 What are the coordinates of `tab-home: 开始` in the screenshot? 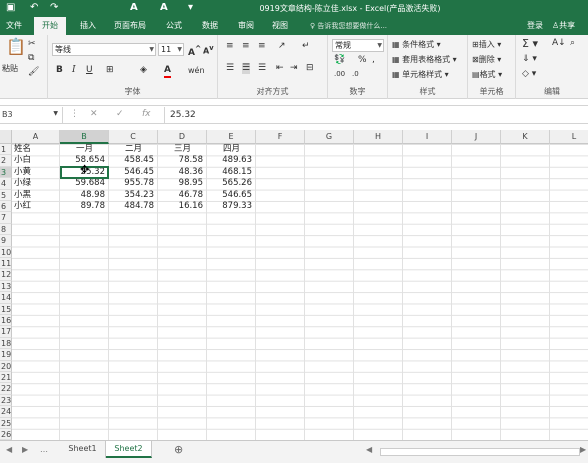 It's located at (50, 26).